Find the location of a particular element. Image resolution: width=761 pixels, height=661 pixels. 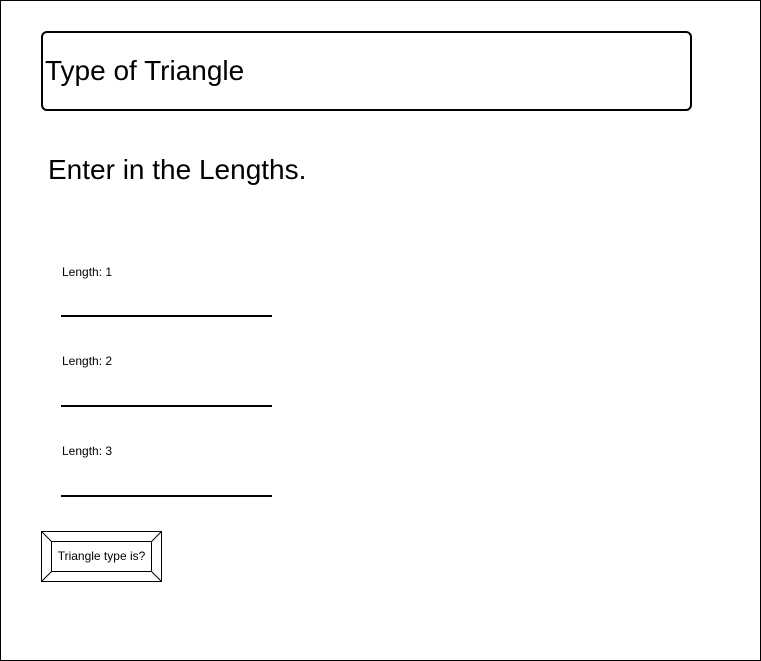

page-title: Type of Triangle is located at coordinates (145, 70).